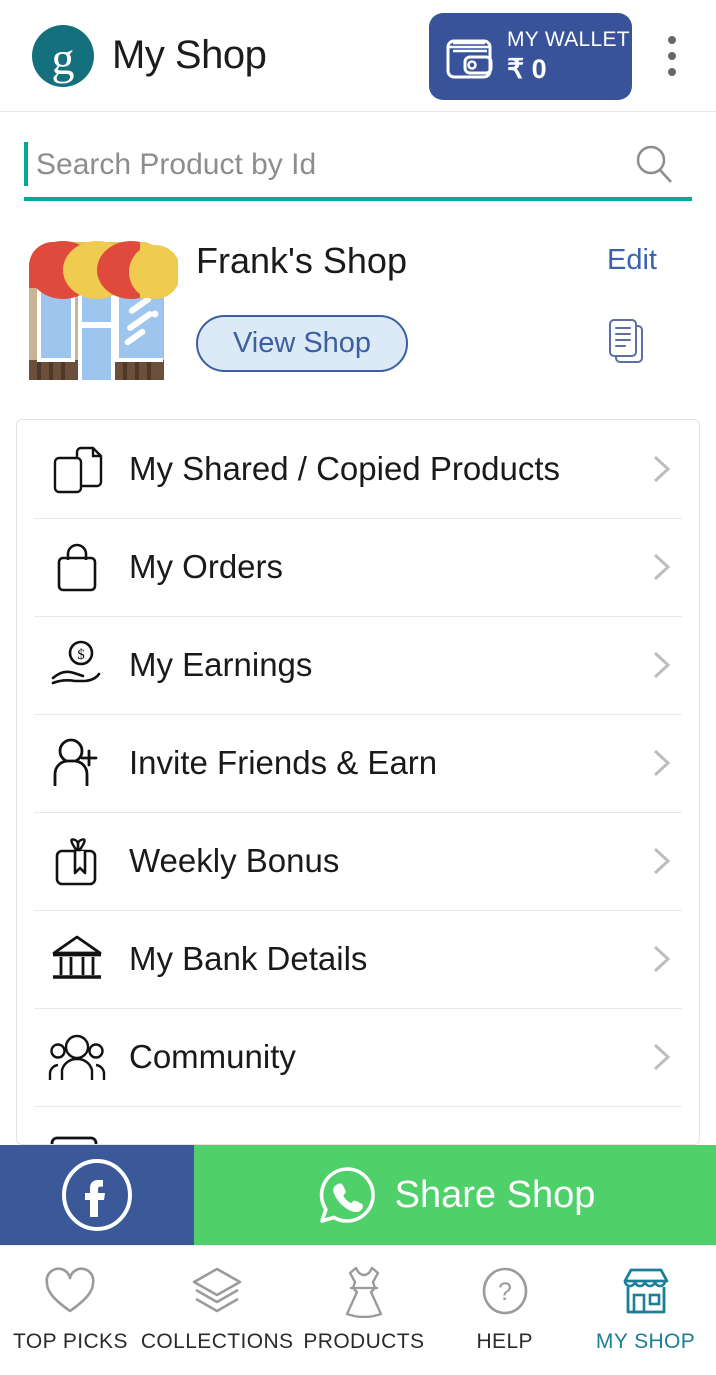 The width and height of the screenshot is (716, 1375). I want to click on nav-item-collections: COLLECTIONS, so click(217, 1310).